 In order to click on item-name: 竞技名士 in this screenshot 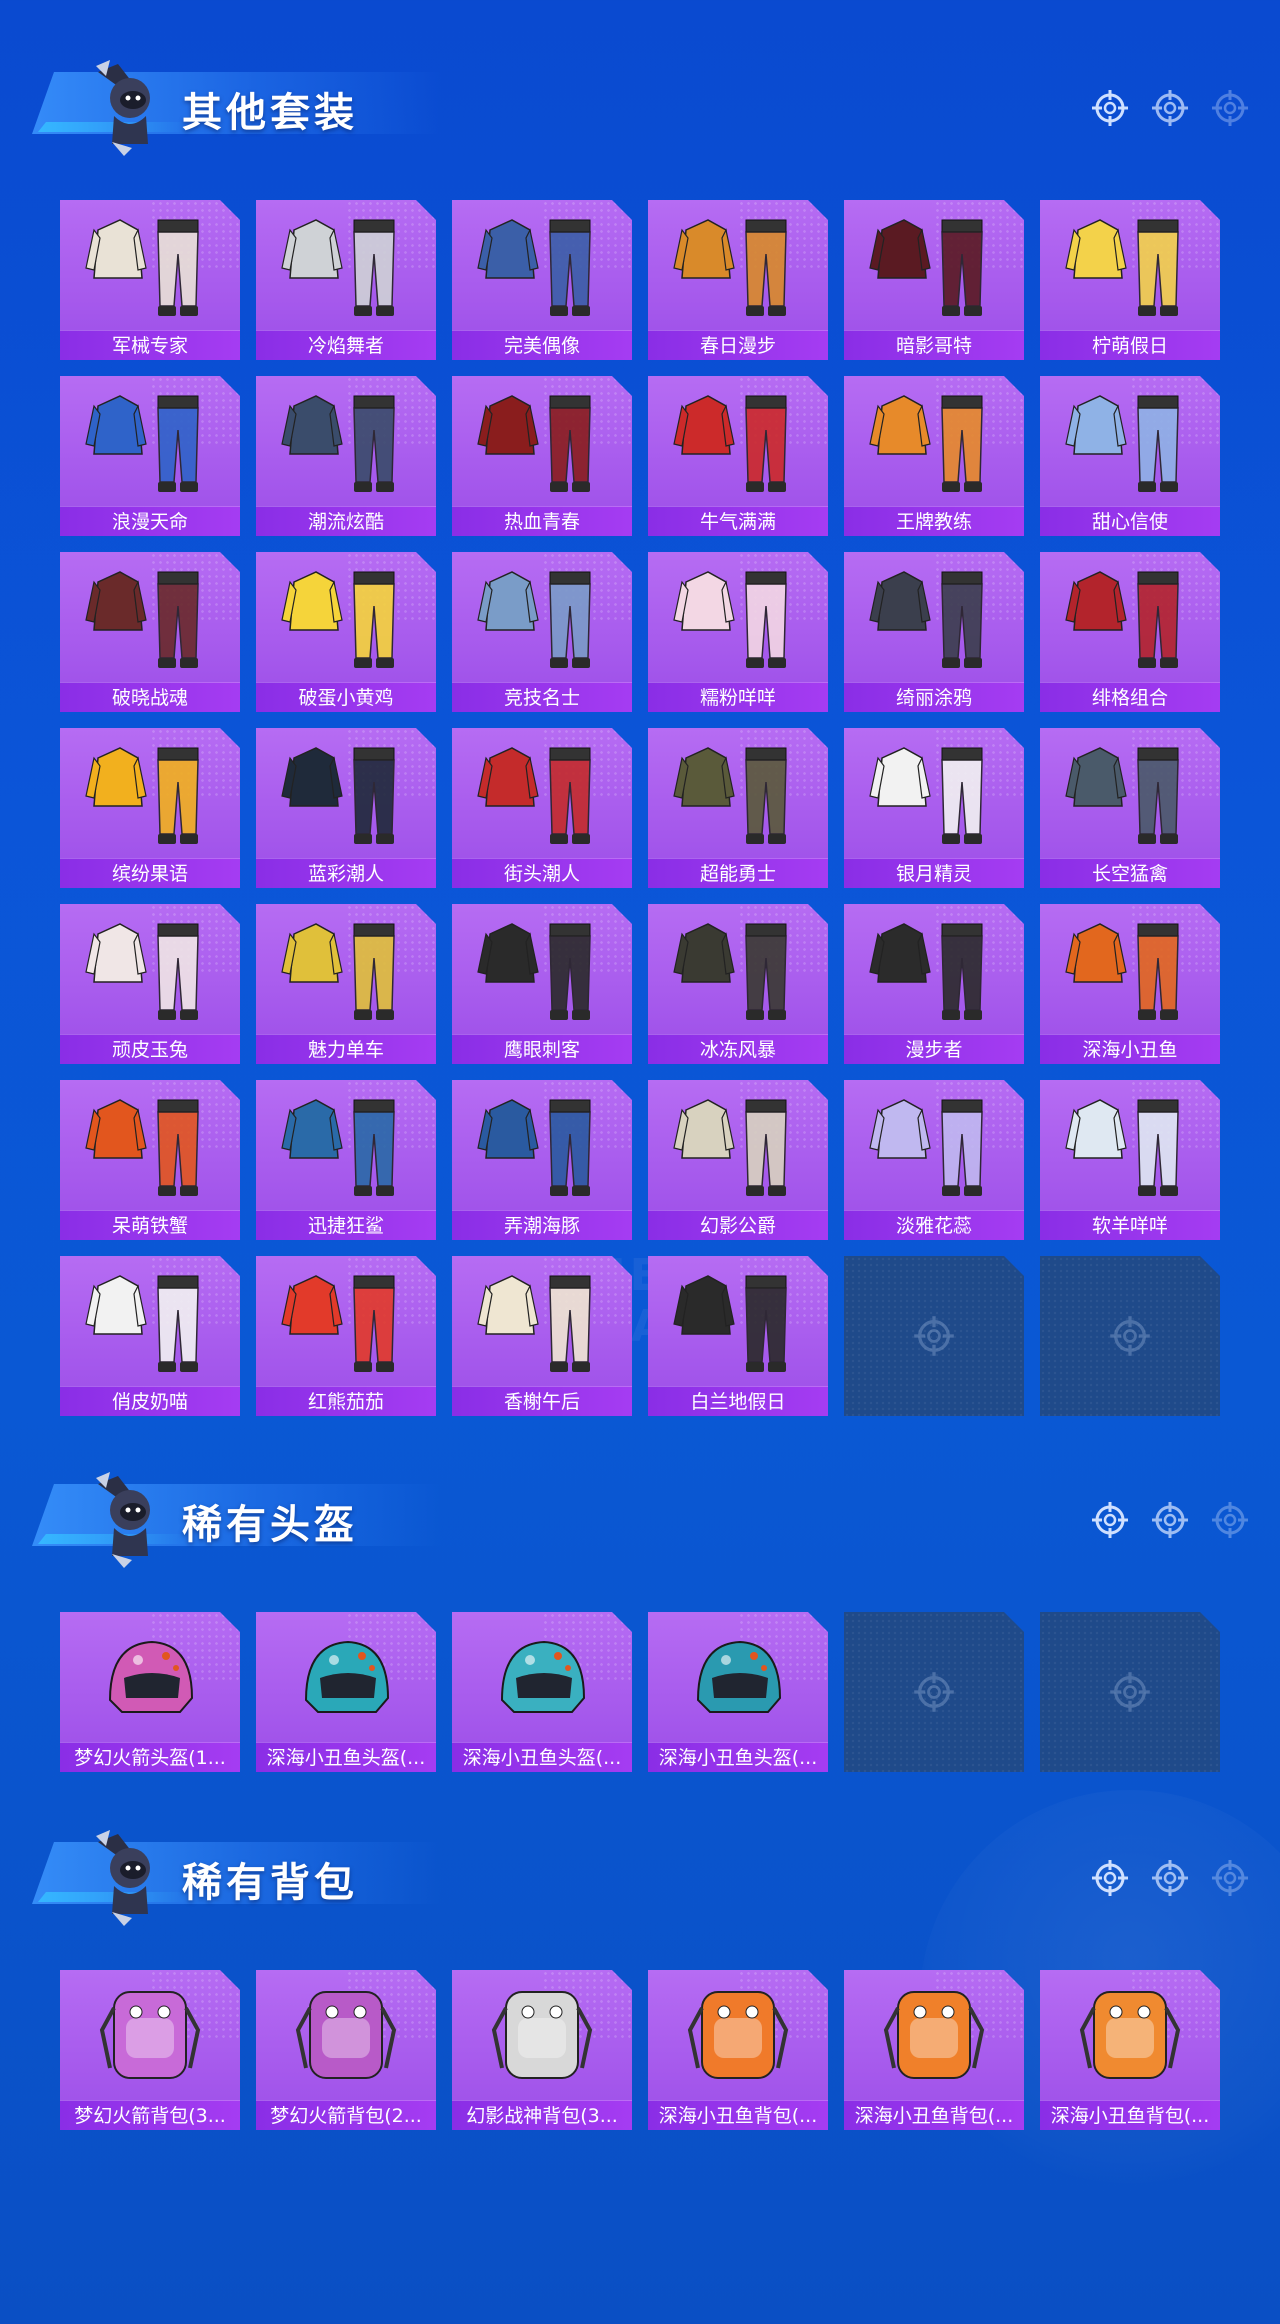, I will do `click(542, 697)`.